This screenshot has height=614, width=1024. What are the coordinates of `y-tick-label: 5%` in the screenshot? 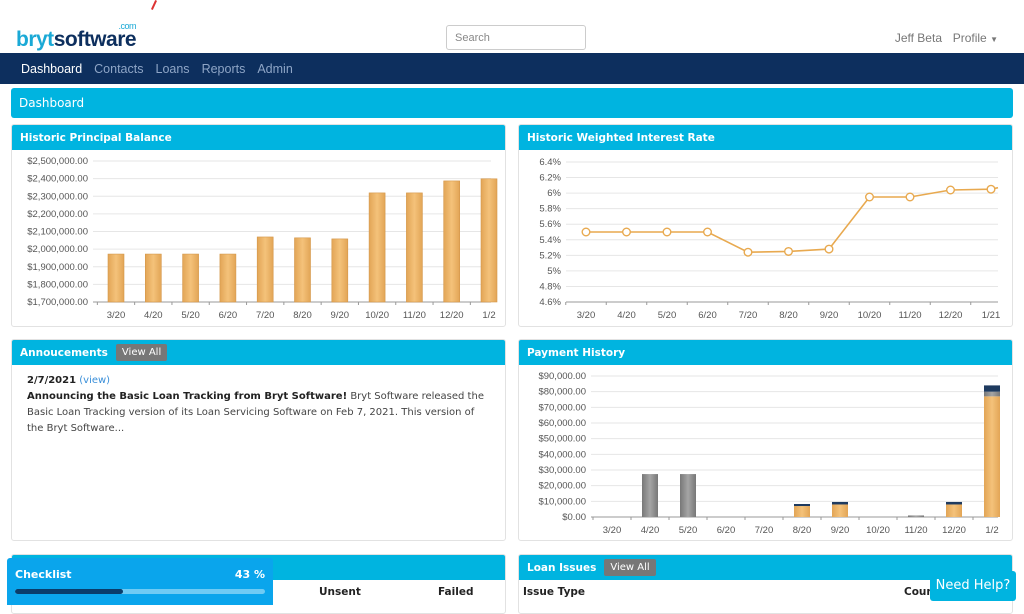 It's located at (554, 271).